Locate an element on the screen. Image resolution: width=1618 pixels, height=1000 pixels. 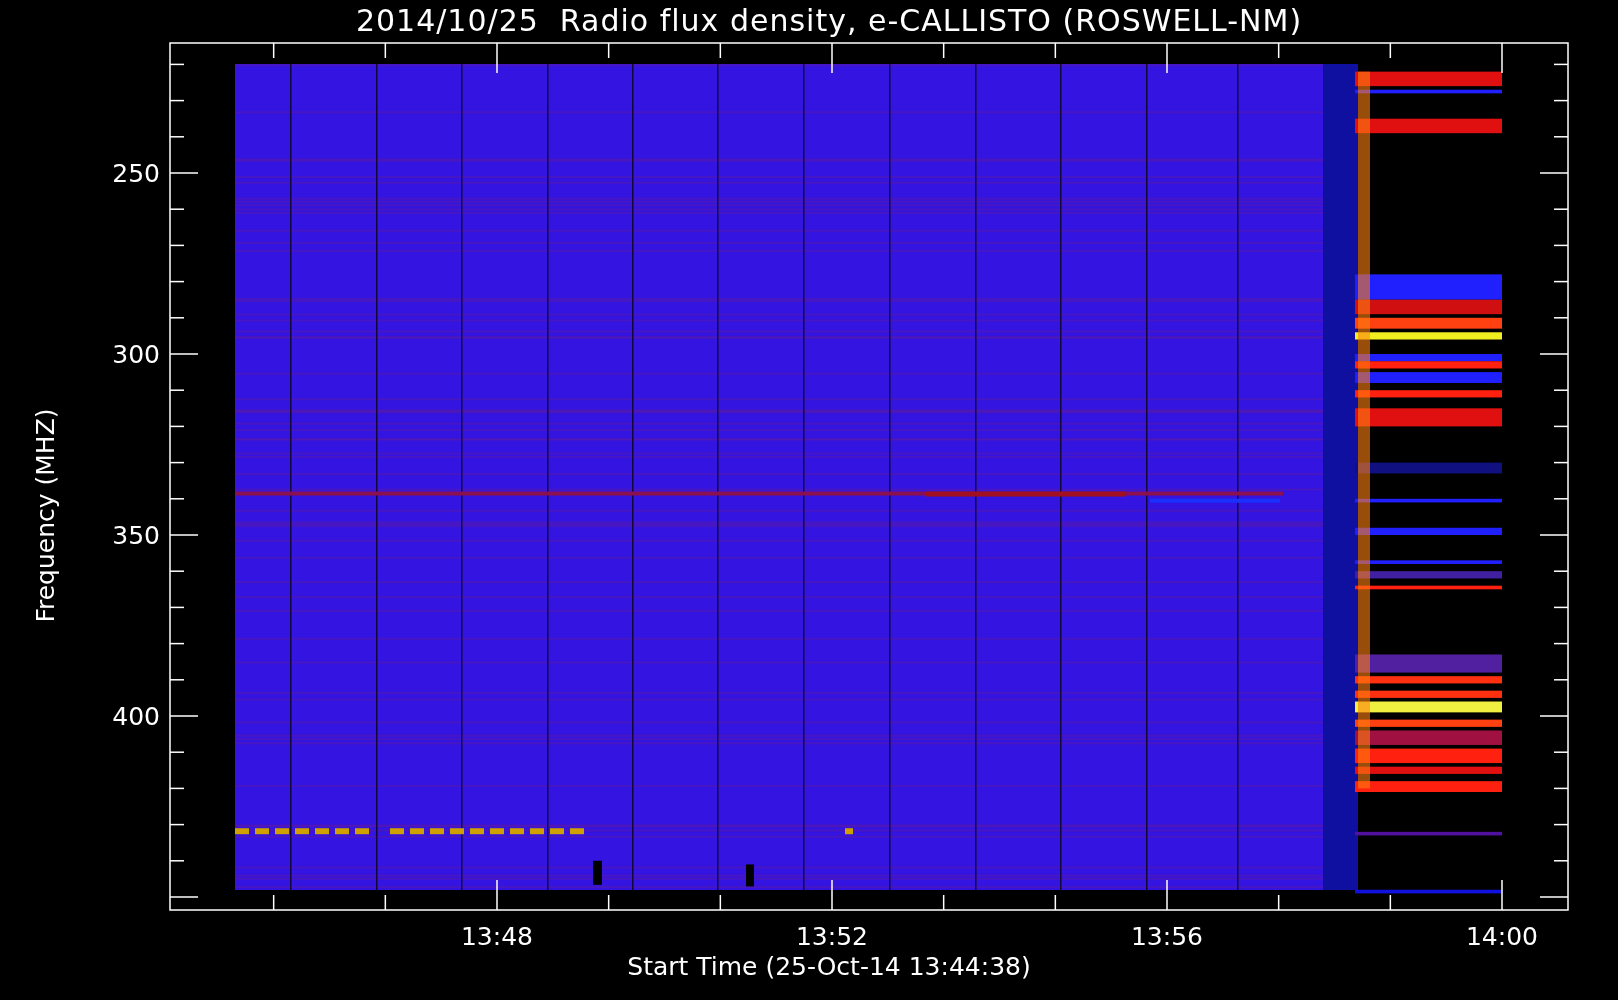
chart-title: 2014/10/25 Radio flux density, e-CALLISTO (ROSWELL-NM) is located at coordinates (829, 20).